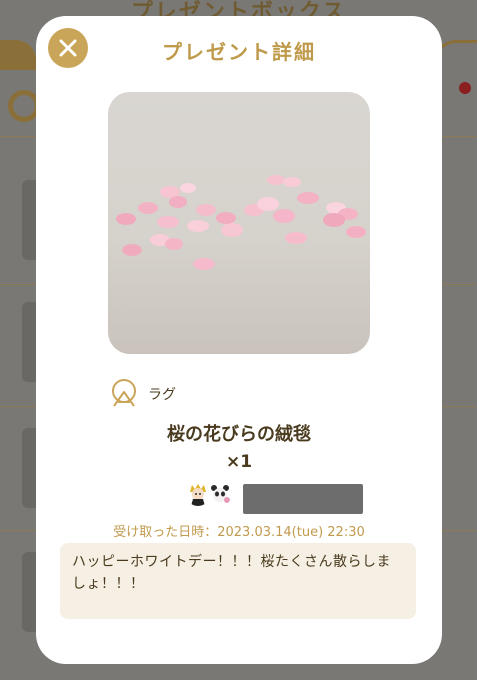  Describe the element at coordinates (198, 494) in the screenshot. I see `blonde-character-avatar` at that location.